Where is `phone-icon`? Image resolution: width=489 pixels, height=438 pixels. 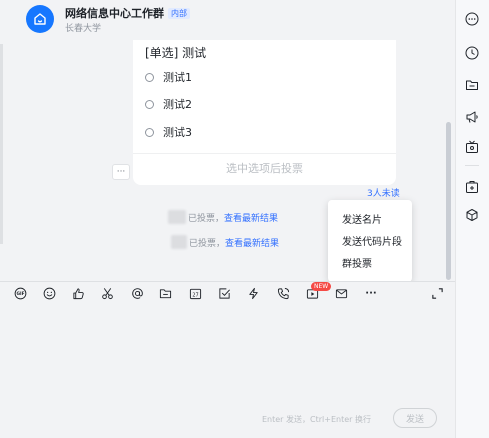
phone-icon is located at coordinates (283, 293).